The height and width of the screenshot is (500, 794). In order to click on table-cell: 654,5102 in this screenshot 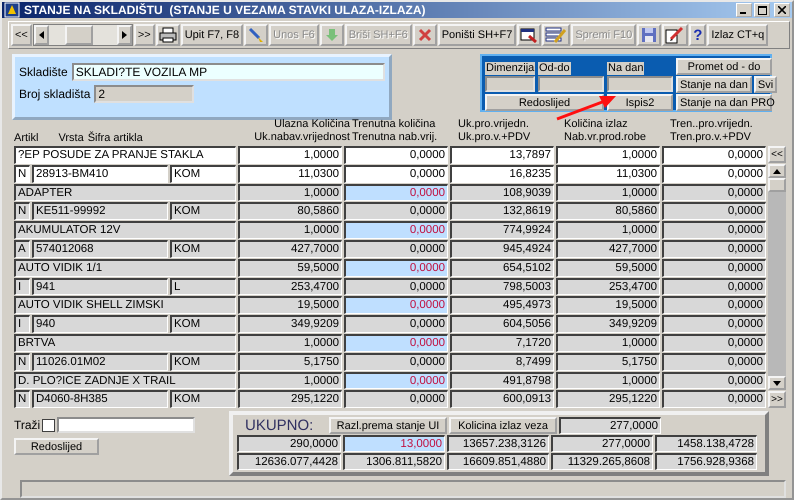, I will do `click(502, 267)`.